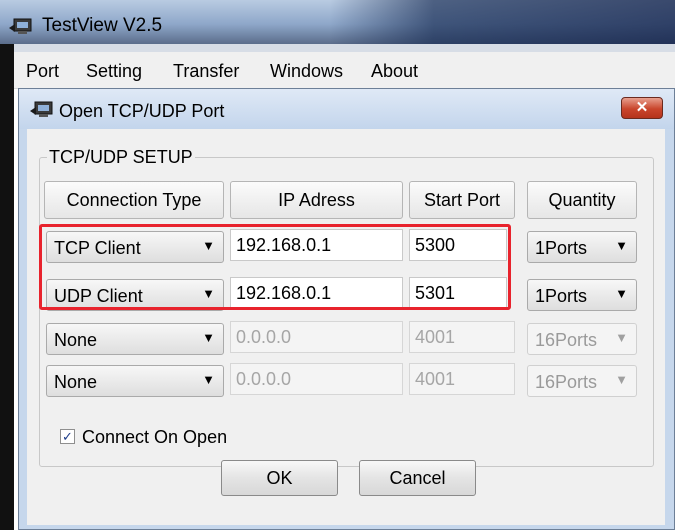 This screenshot has height=530, width=675. Describe the element at coordinates (114, 71) in the screenshot. I see `menu-setting: Setting` at that location.